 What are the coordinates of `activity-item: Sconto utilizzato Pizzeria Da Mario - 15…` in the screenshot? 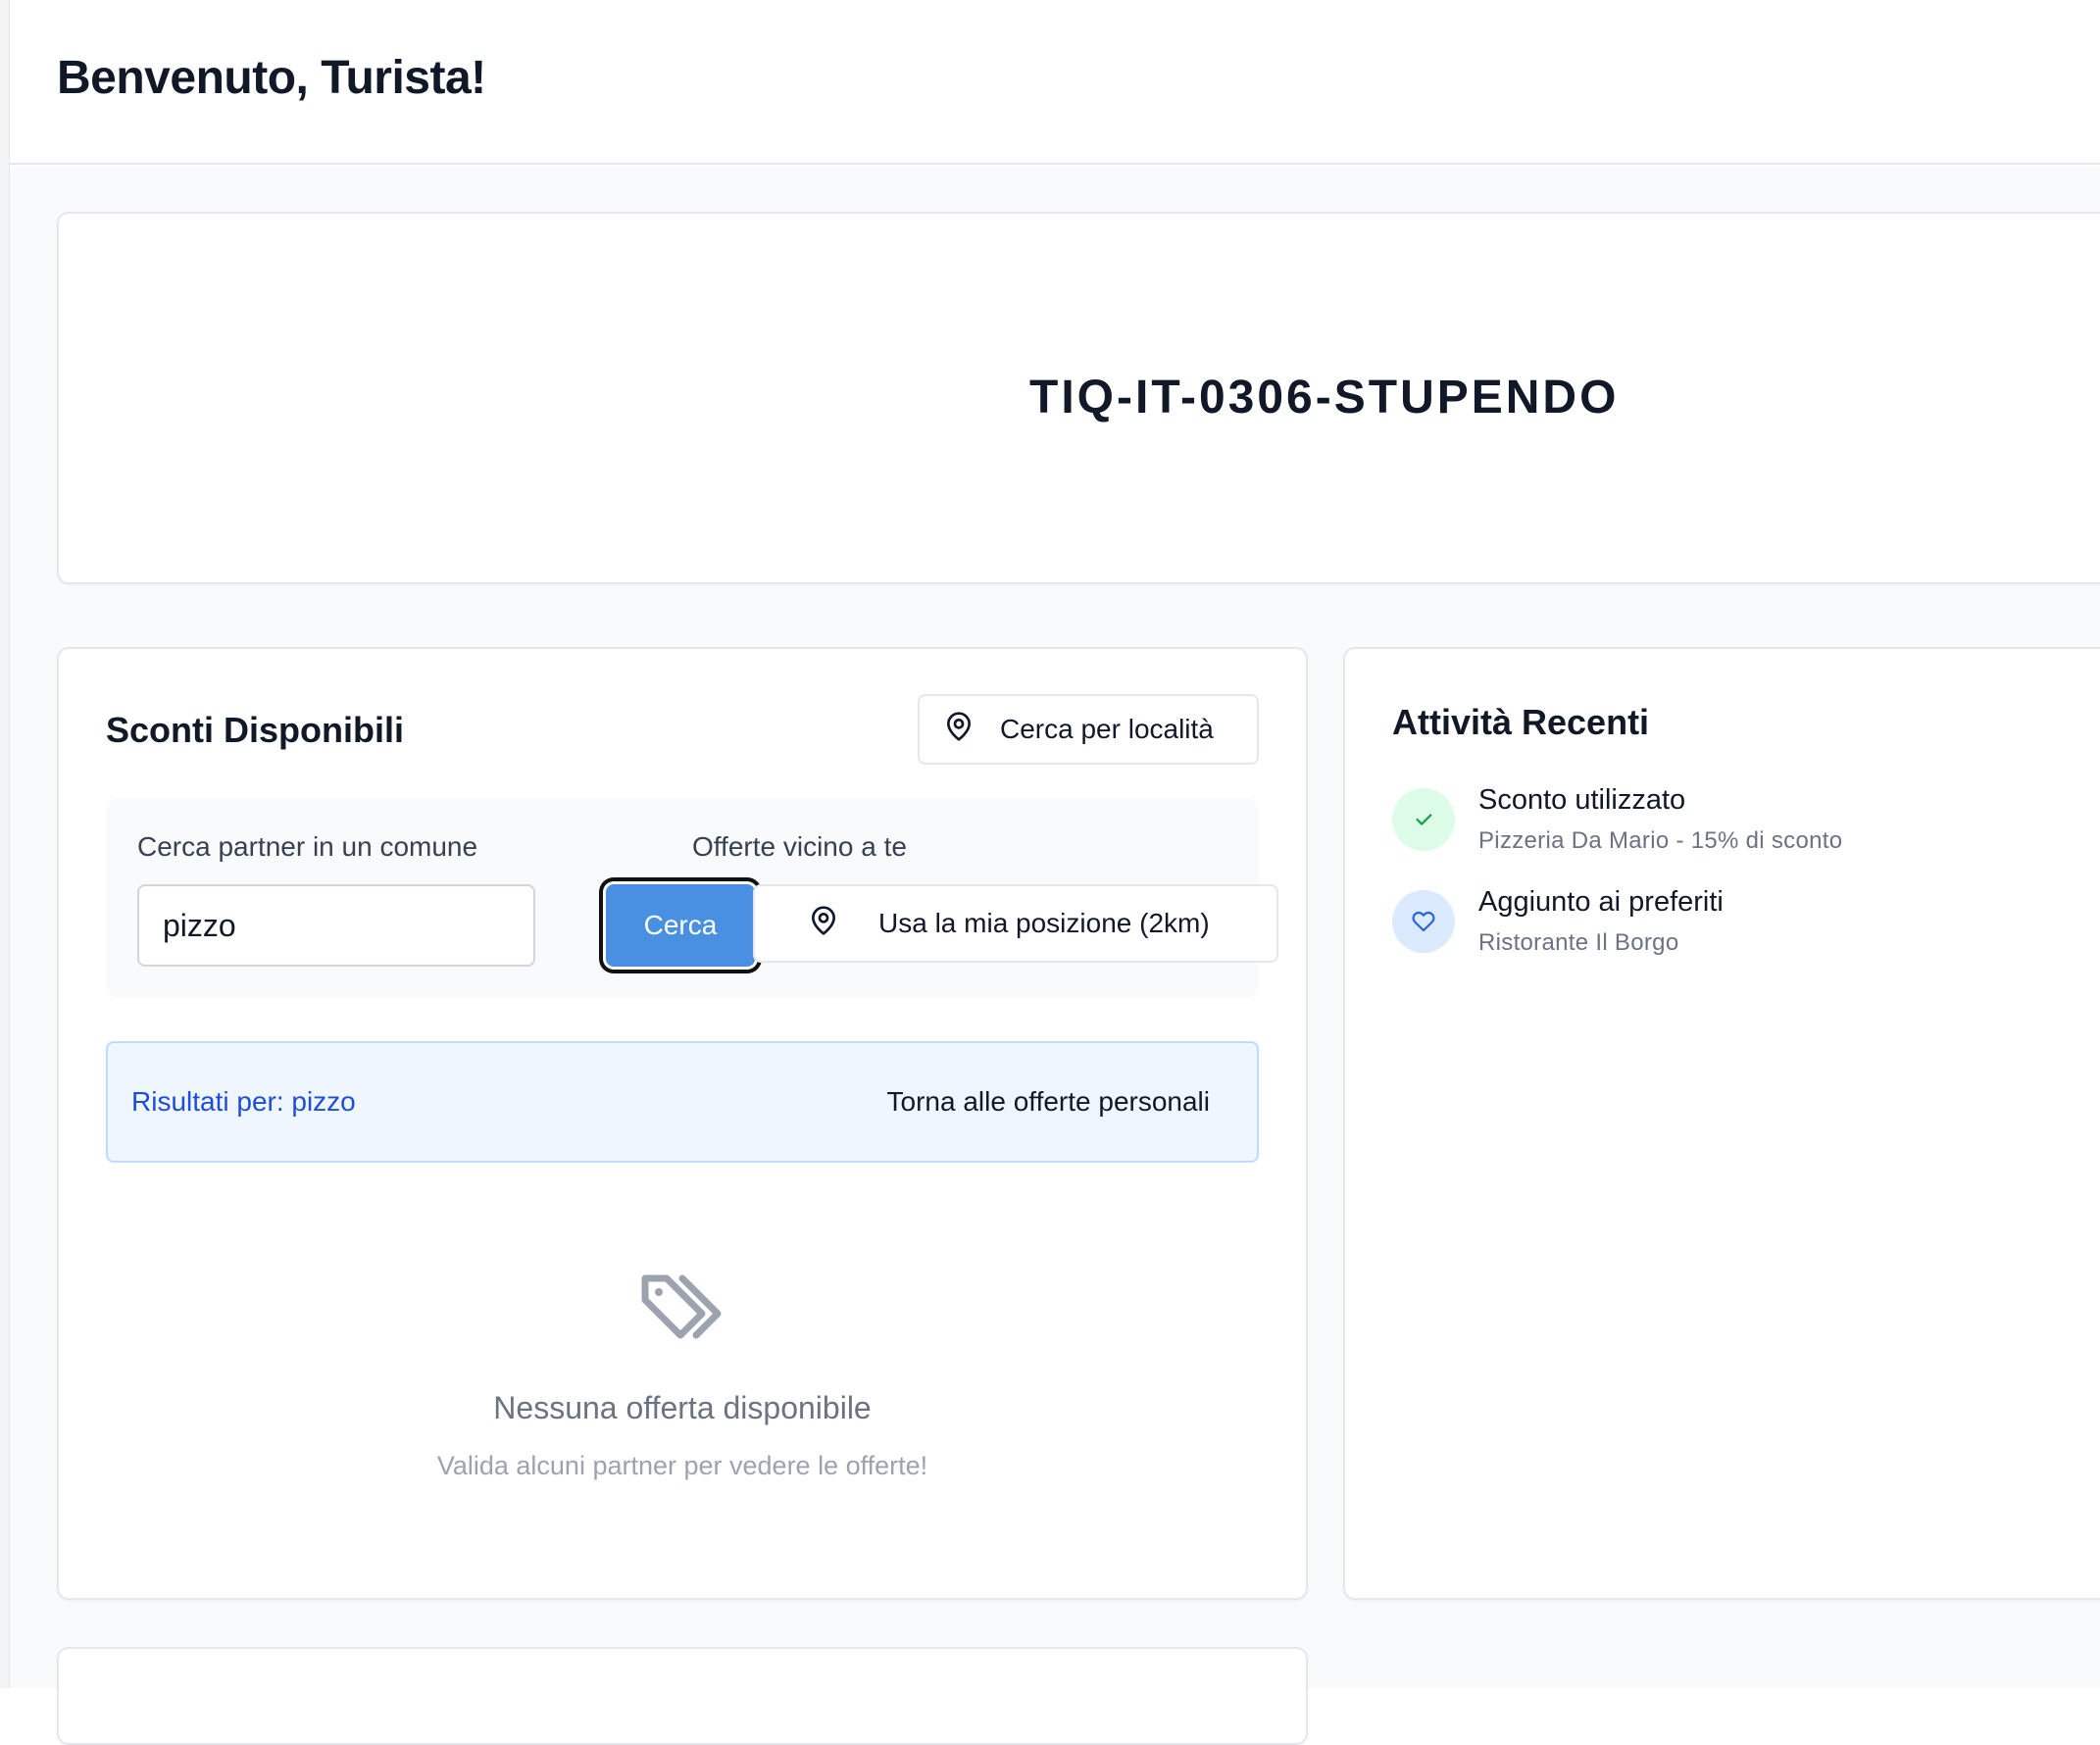 It's located at (1735, 820).